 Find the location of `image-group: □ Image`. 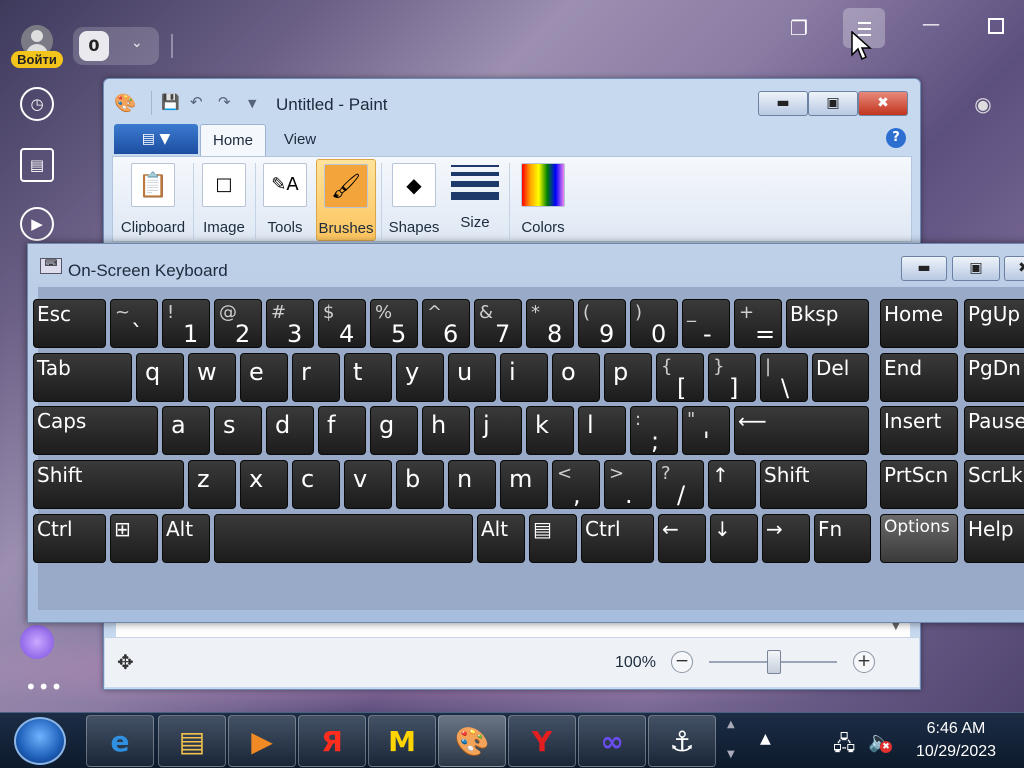

image-group: □ Image is located at coordinates (224, 200).